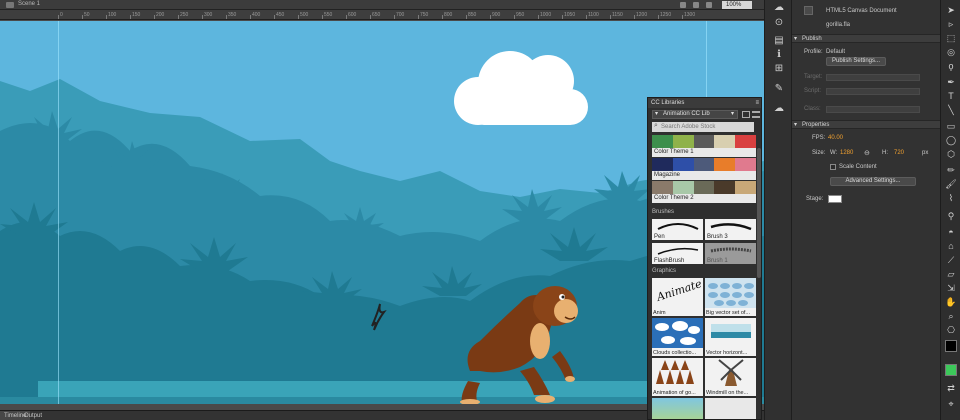  What do you see at coordinates (704, 164) in the screenshot?
I see `color-theme-swatches` at bounding box center [704, 164].